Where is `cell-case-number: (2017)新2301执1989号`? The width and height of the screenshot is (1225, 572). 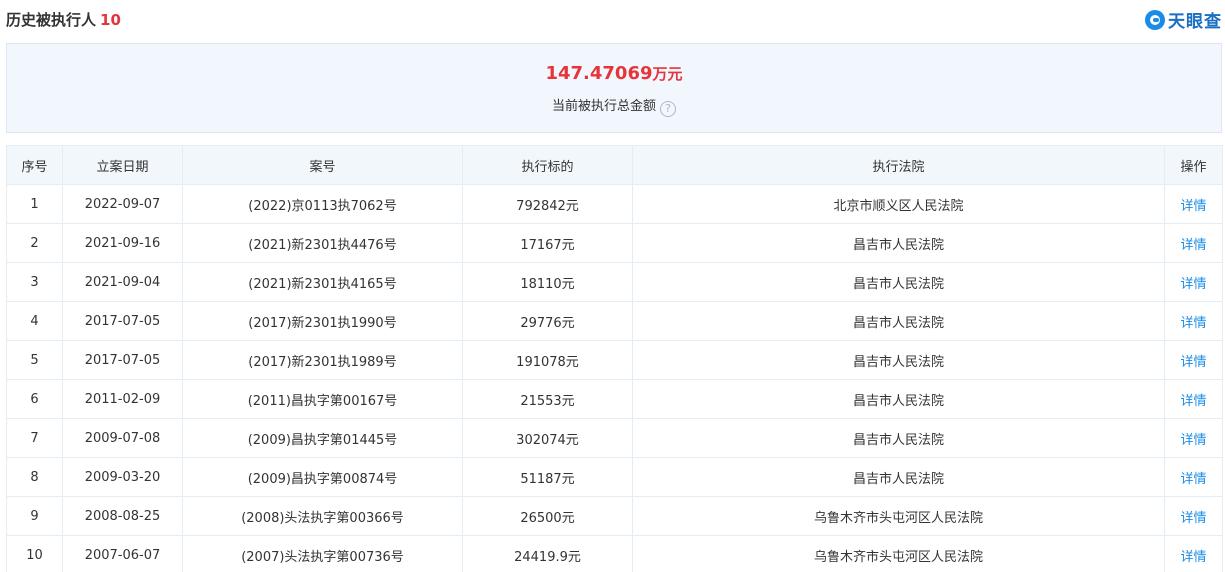 cell-case-number: (2017)新2301执1989号 is located at coordinates (322, 360).